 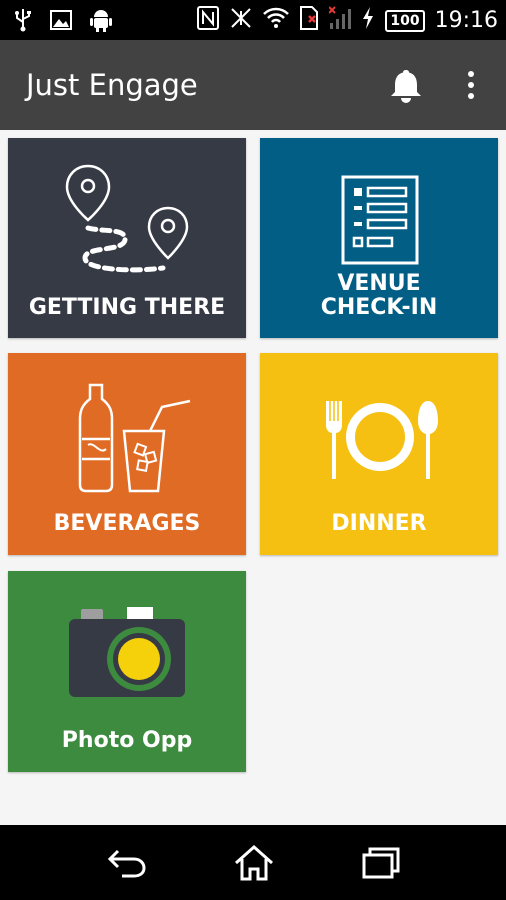 I want to click on tile-label: BEVERAGES, so click(x=127, y=523).